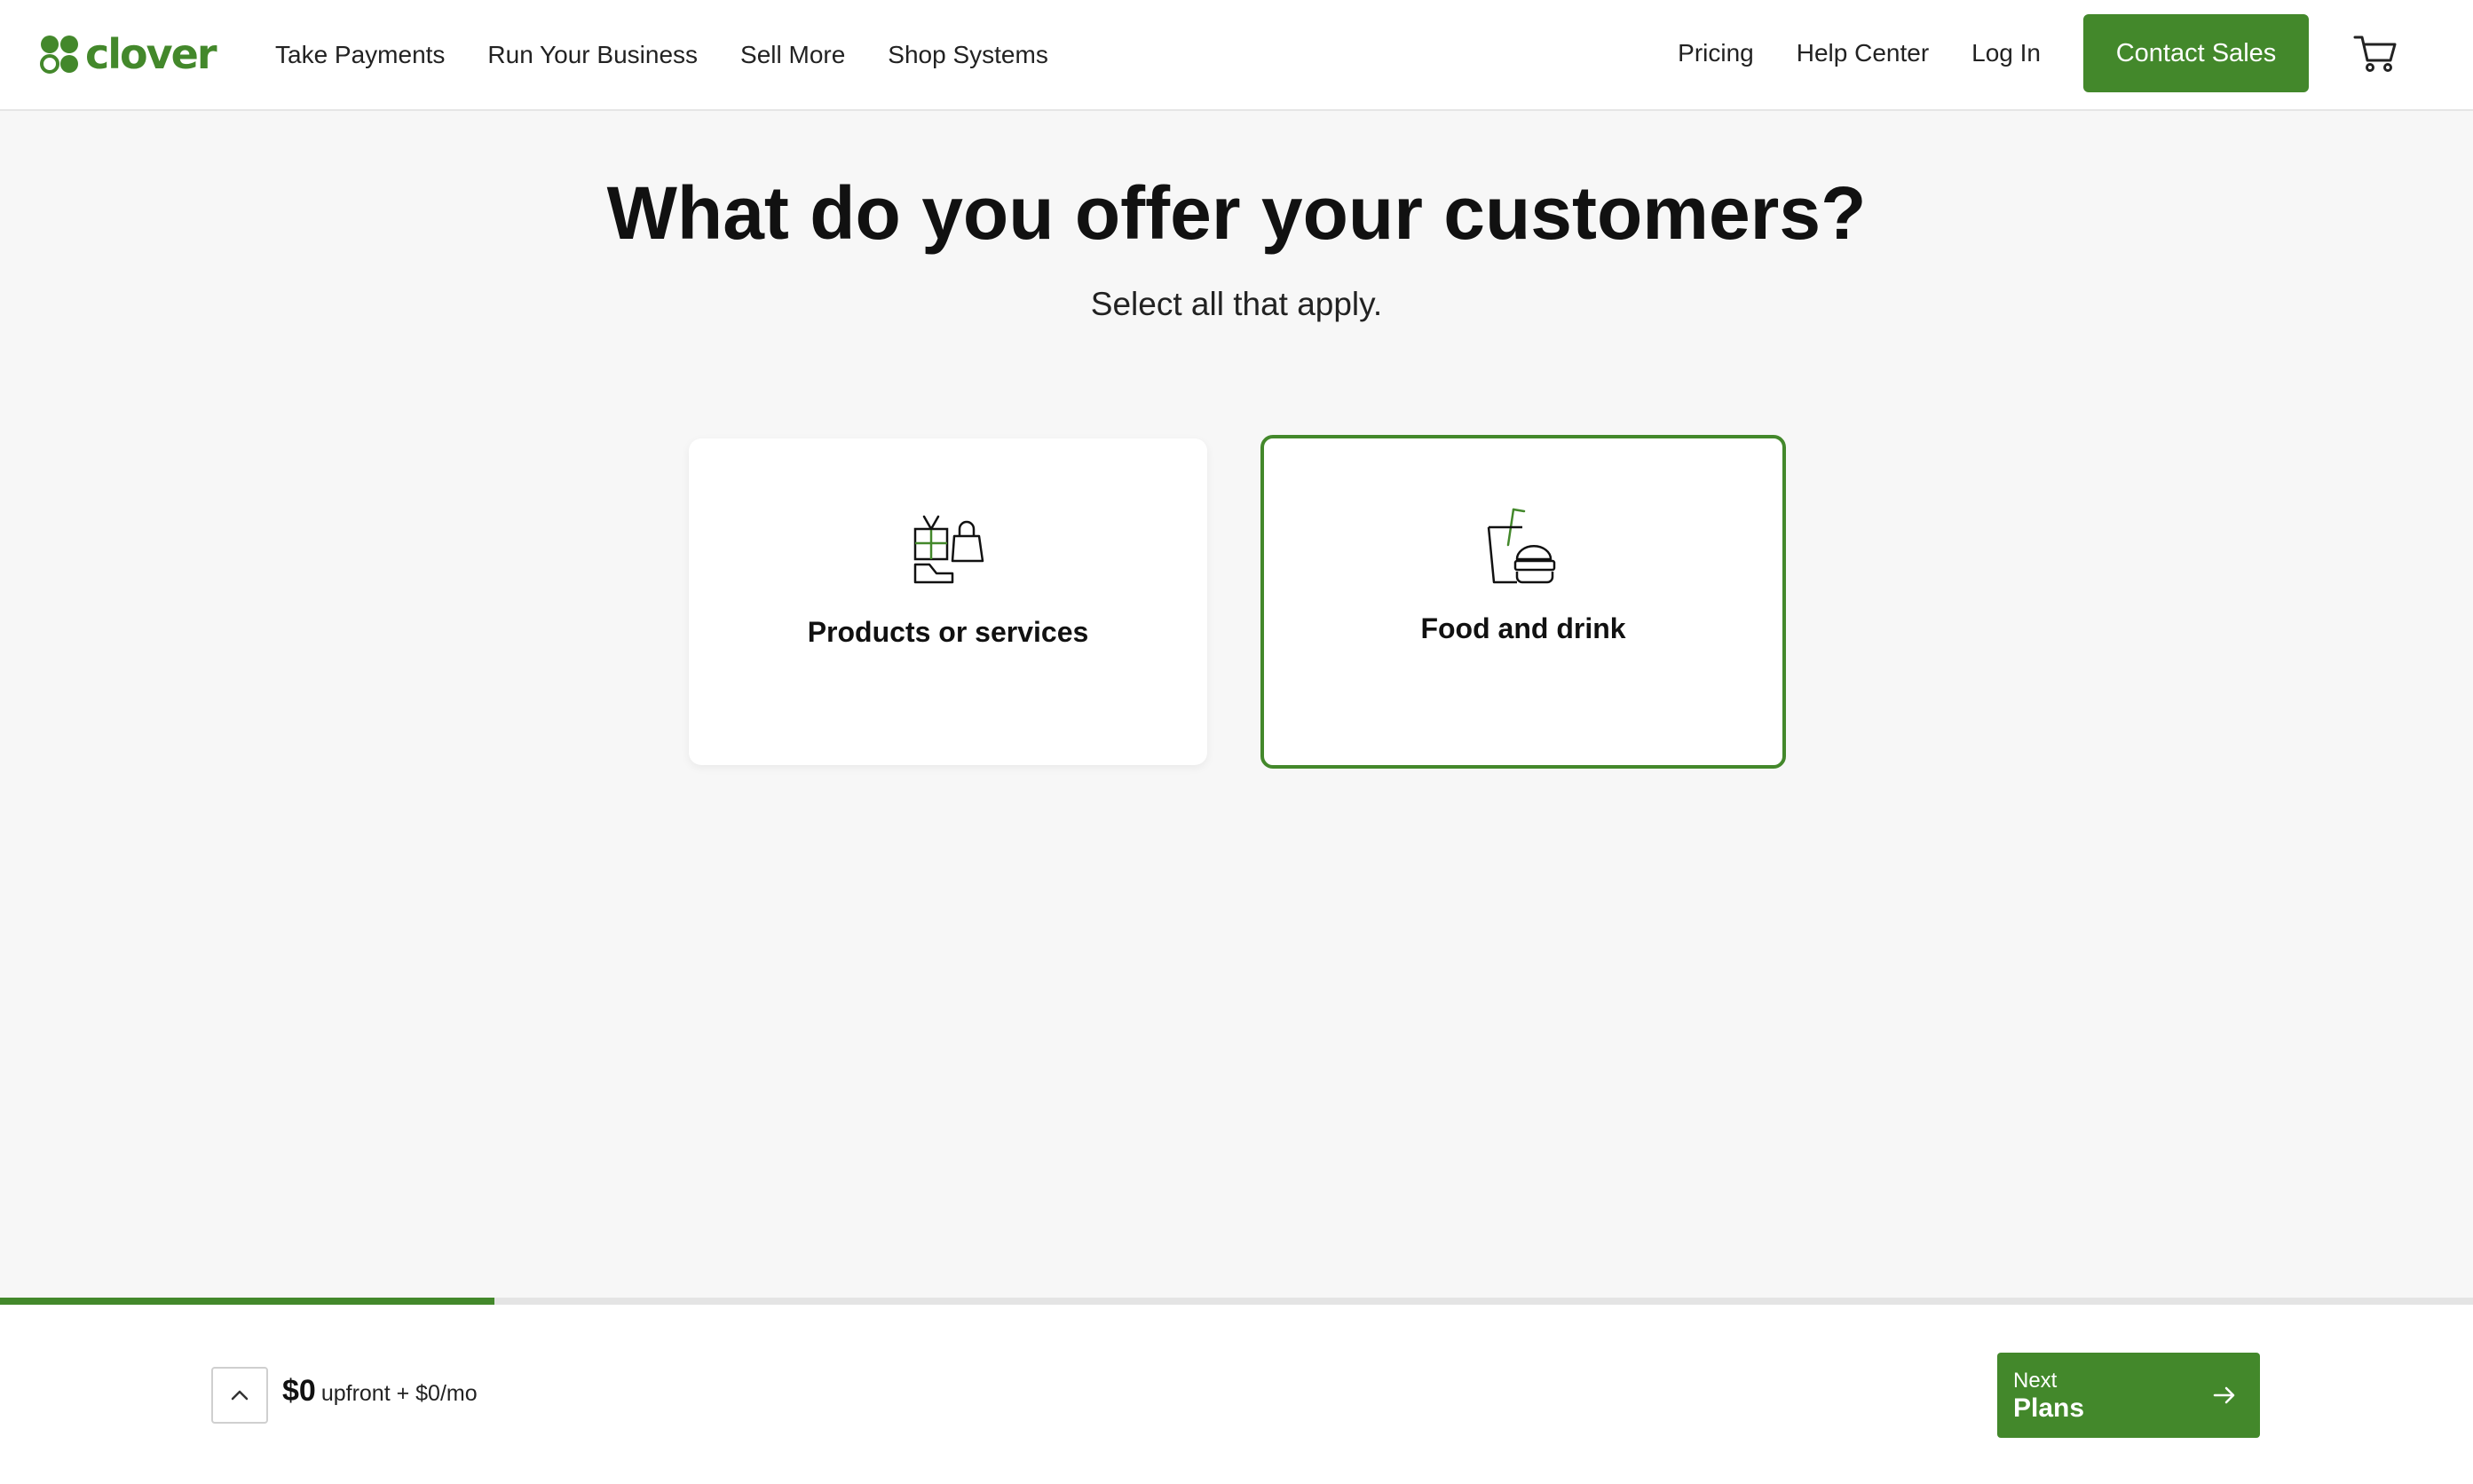  I want to click on nav-pricing: Pricing, so click(1716, 53).